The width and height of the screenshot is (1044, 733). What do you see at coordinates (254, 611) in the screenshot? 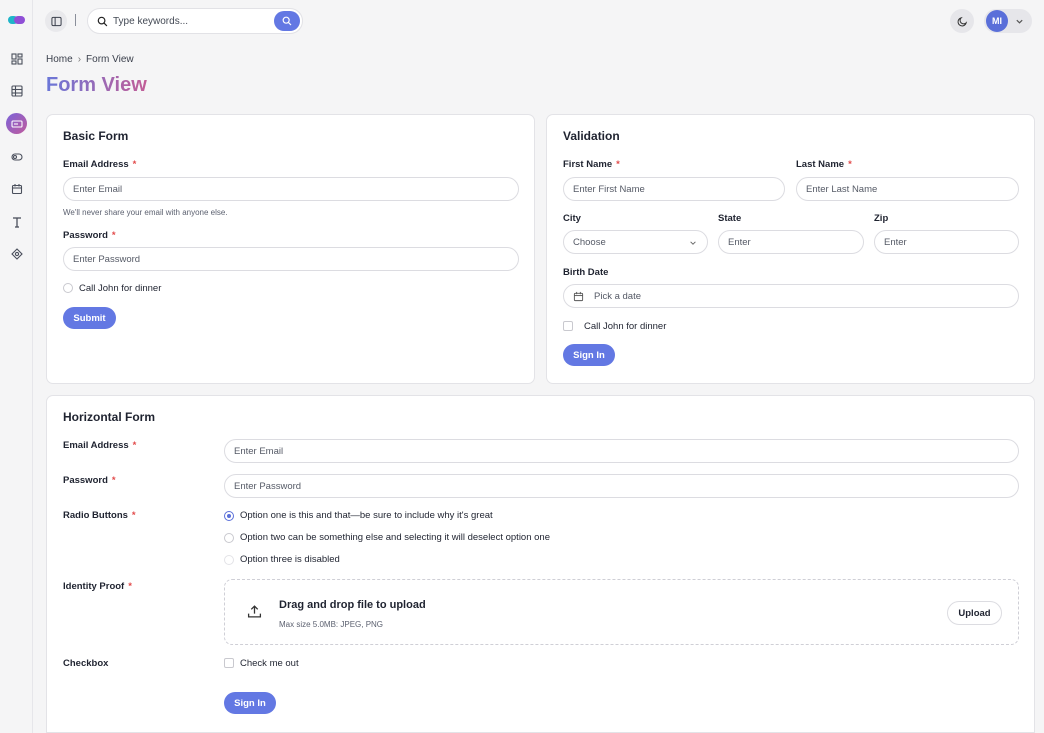
I see `upload-icon` at bounding box center [254, 611].